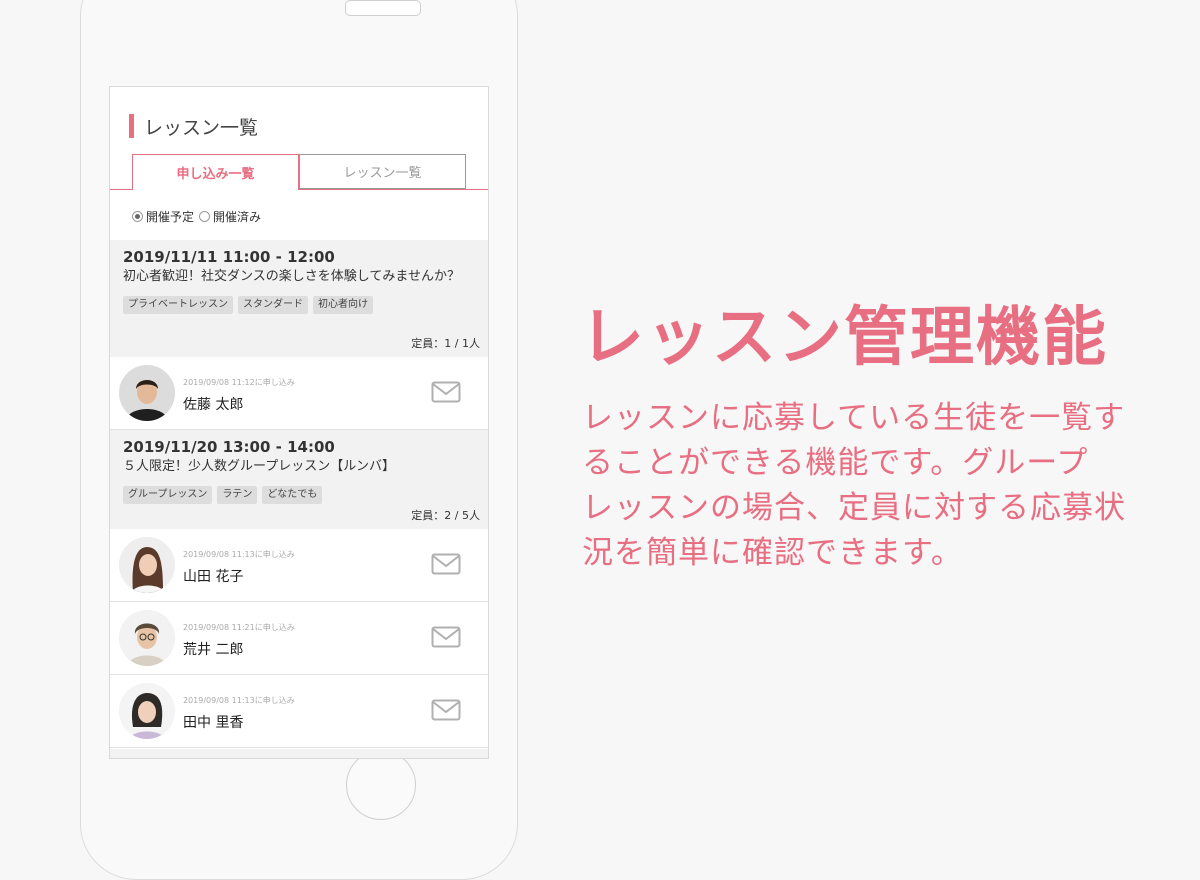 Image resolution: width=1200 pixels, height=880 pixels. I want to click on radio-upcoming-label: 開催予定, so click(170, 216).